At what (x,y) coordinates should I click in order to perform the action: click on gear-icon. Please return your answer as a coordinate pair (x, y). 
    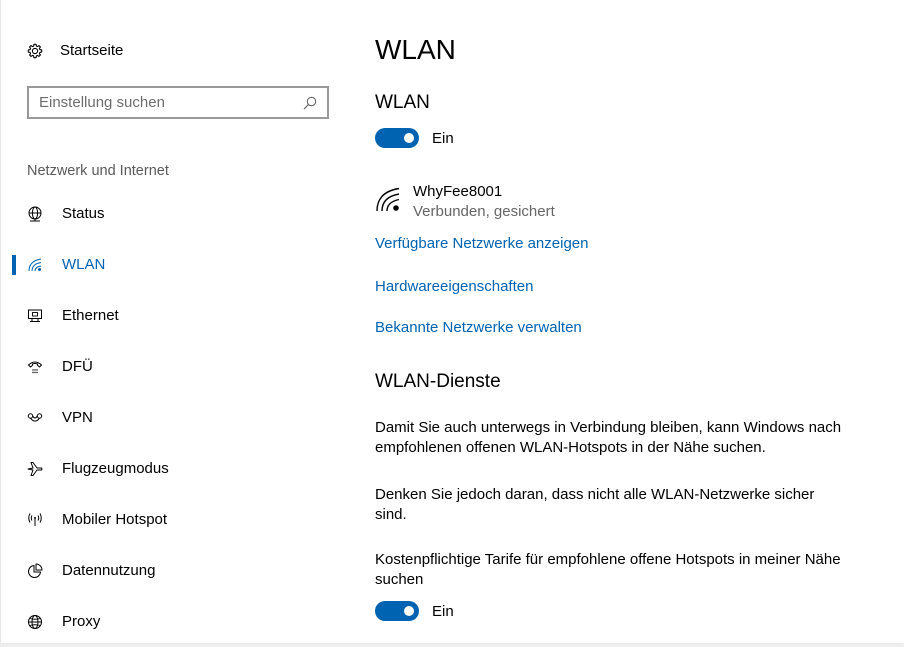
    Looking at the image, I should click on (35, 50).